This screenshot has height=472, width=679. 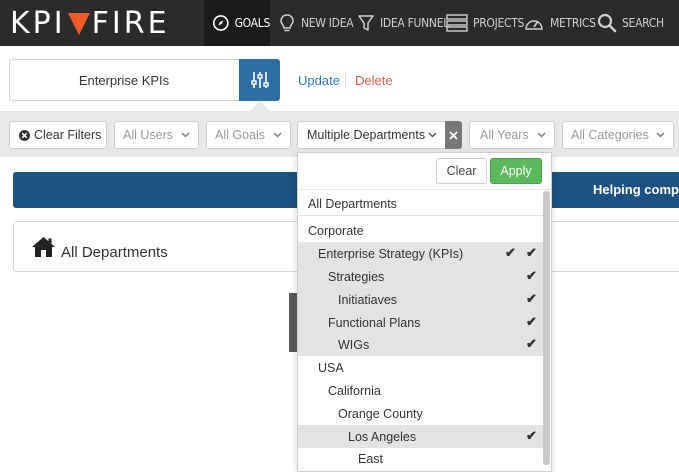 What do you see at coordinates (148, 135) in the screenshot?
I see `users-filter-value: All Users` at bounding box center [148, 135].